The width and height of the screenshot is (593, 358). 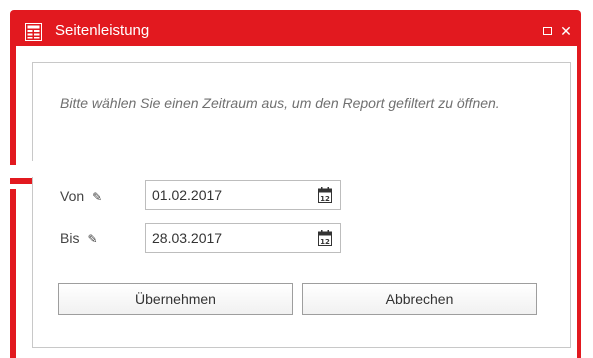 I want to click on to-label-row: Bis ✎, so click(x=79, y=238).